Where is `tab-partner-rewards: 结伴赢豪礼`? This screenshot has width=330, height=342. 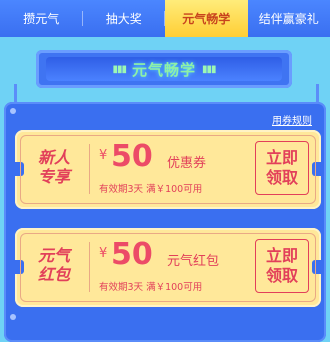 tab-partner-rewards: 结伴赢豪礼 is located at coordinates (289, 18).